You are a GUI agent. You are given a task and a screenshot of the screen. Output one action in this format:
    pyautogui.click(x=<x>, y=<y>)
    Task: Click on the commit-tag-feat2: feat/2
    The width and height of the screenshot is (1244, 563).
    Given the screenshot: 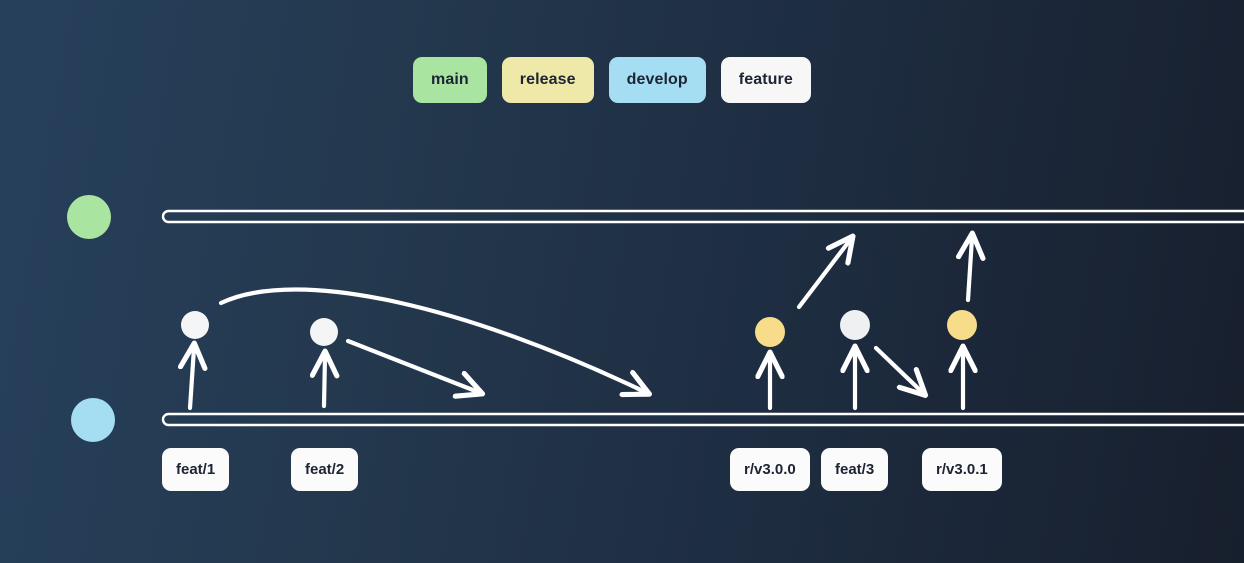 What is the action you would take?
    pyautogui.click(x=325, y=469)
    